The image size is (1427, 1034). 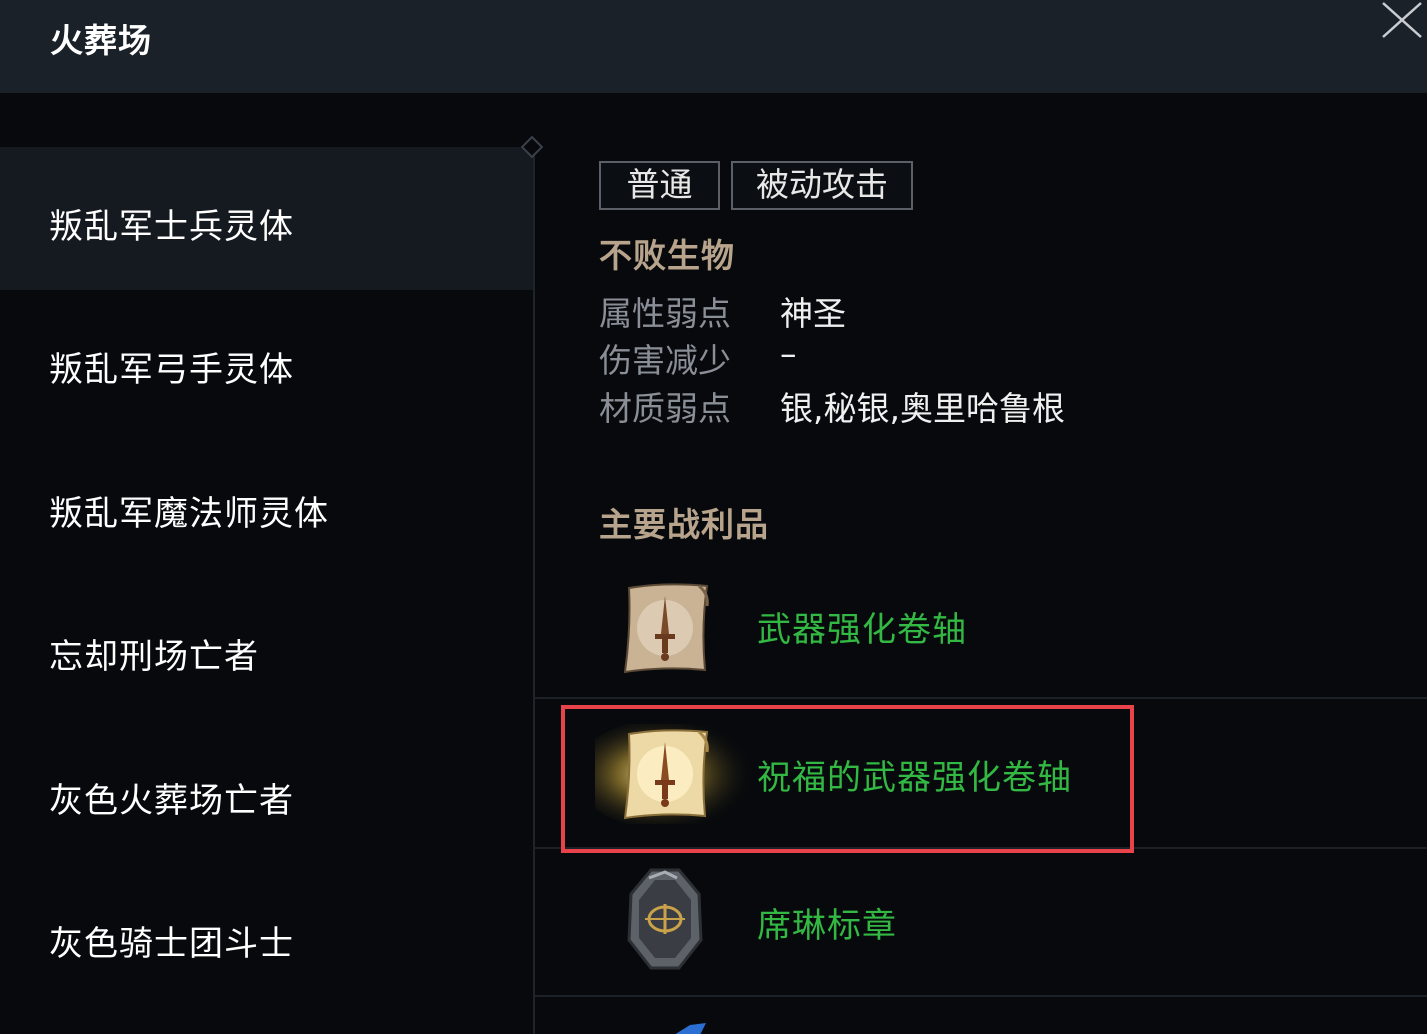 I want to click on loot-section-title: 主要战利品, so click(x=684, y=524).